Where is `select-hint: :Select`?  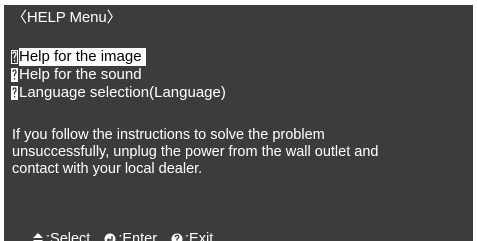 select-hint: :Select is located at coordinates (61, 235).